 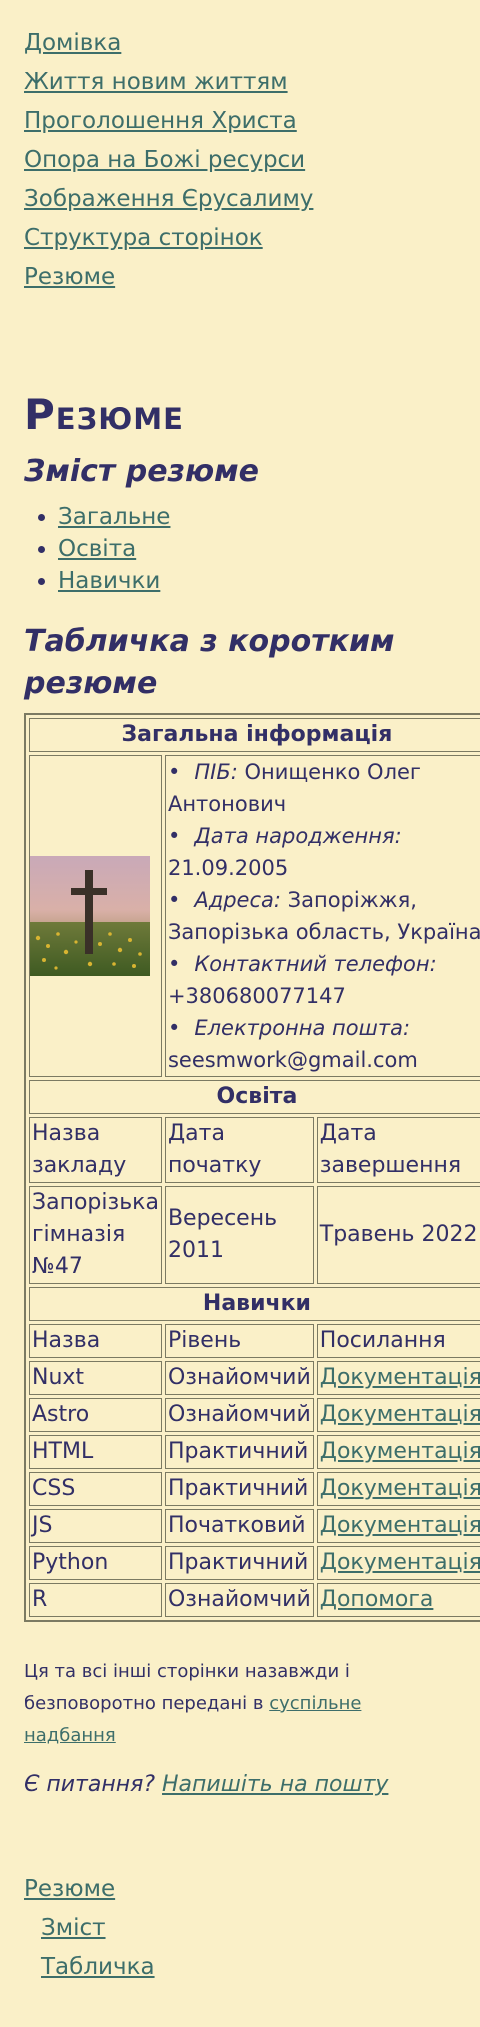 I want to click on nav-item-home: Домівка, so click(x=240, y=43).